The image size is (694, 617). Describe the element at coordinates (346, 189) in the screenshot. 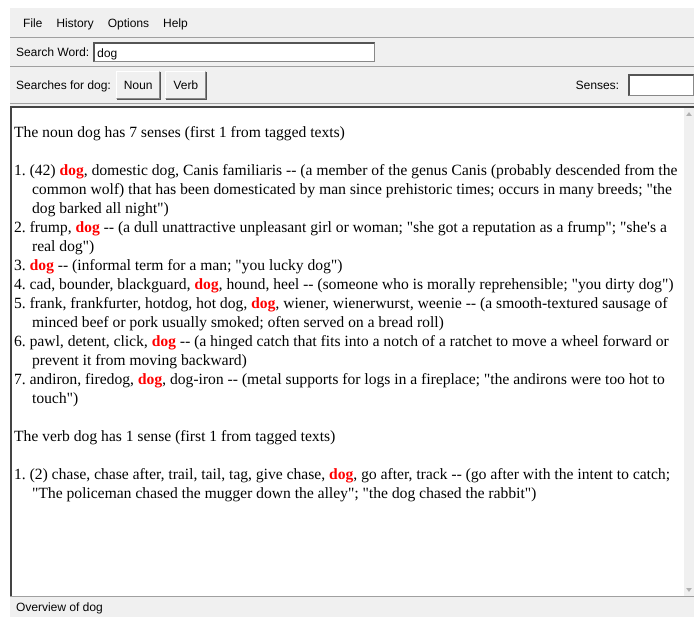

I see `sense-entry: 1. (42) dog, domestic dog, Canis familiaris -- (a member of the genus Canis (probably descended from the common wolf) that has been domesticated by man since prehistoric times; occurs in many breeds; "the dog barked all night")` at that location.